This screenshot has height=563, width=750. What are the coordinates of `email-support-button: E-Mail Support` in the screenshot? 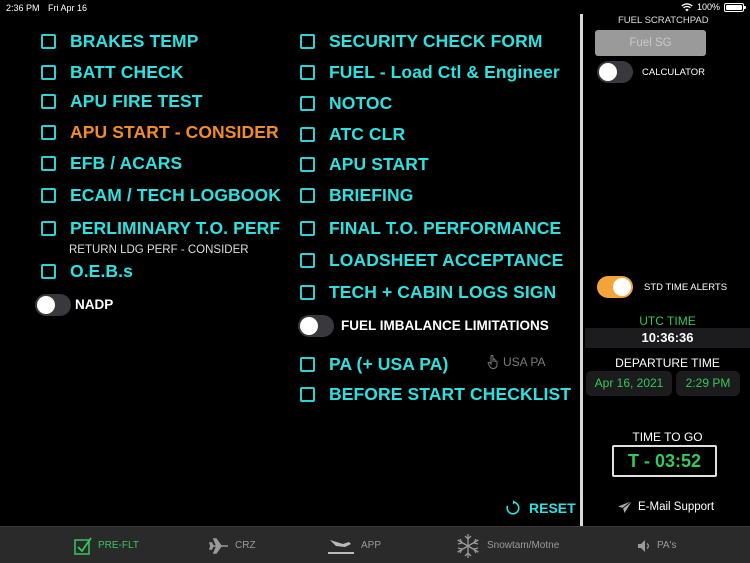 It's located at (665, 507).